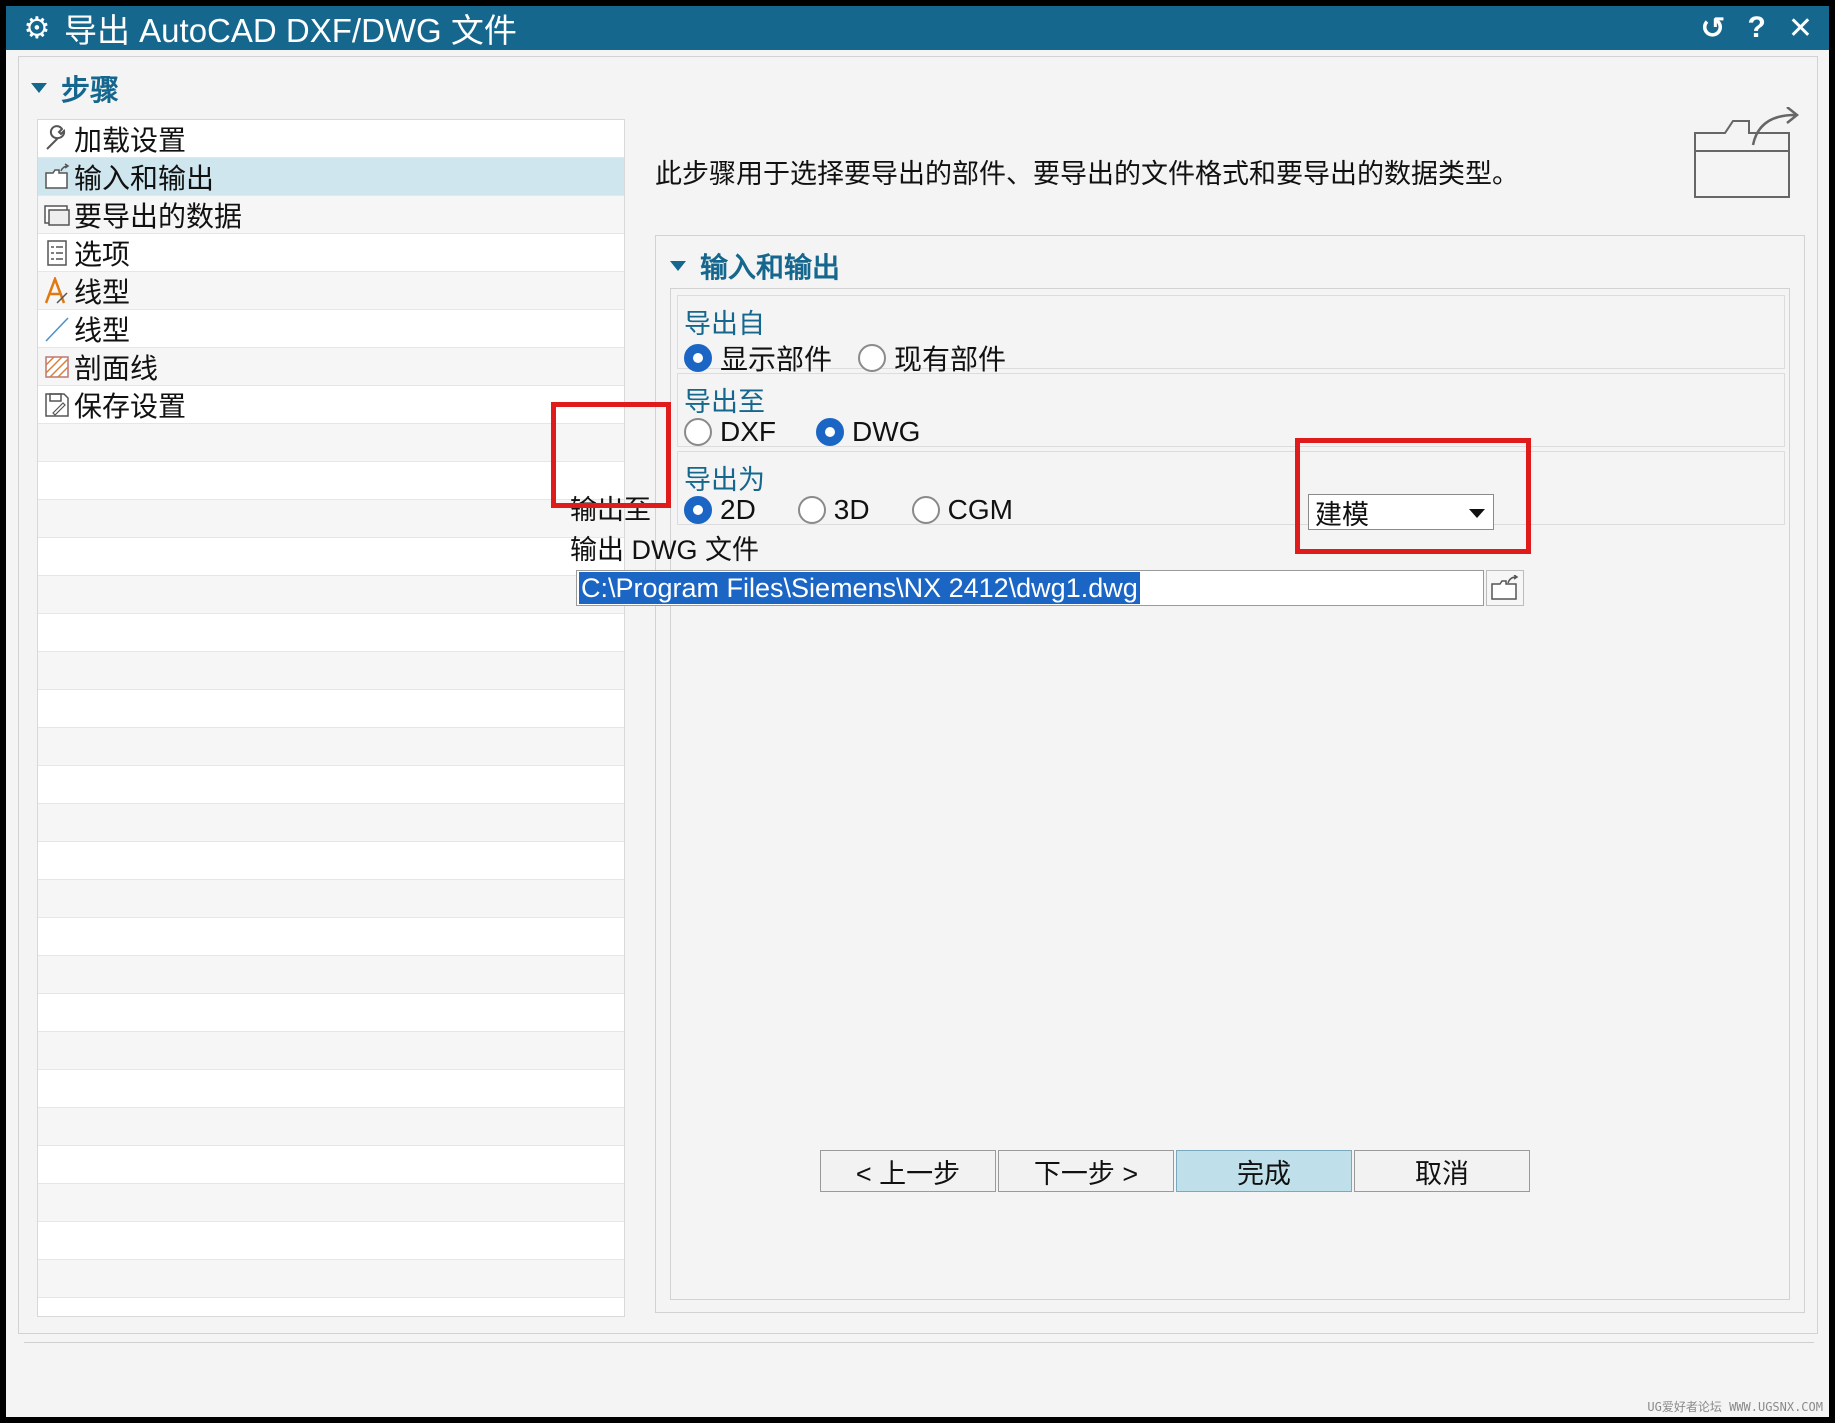 The image size is (1835, 1423). What do you see at coordinates (1231, 488) in the screenshot?
I see `export-as-section: 导出为 2D 3D CGM` at bounding box center [1231, 488].